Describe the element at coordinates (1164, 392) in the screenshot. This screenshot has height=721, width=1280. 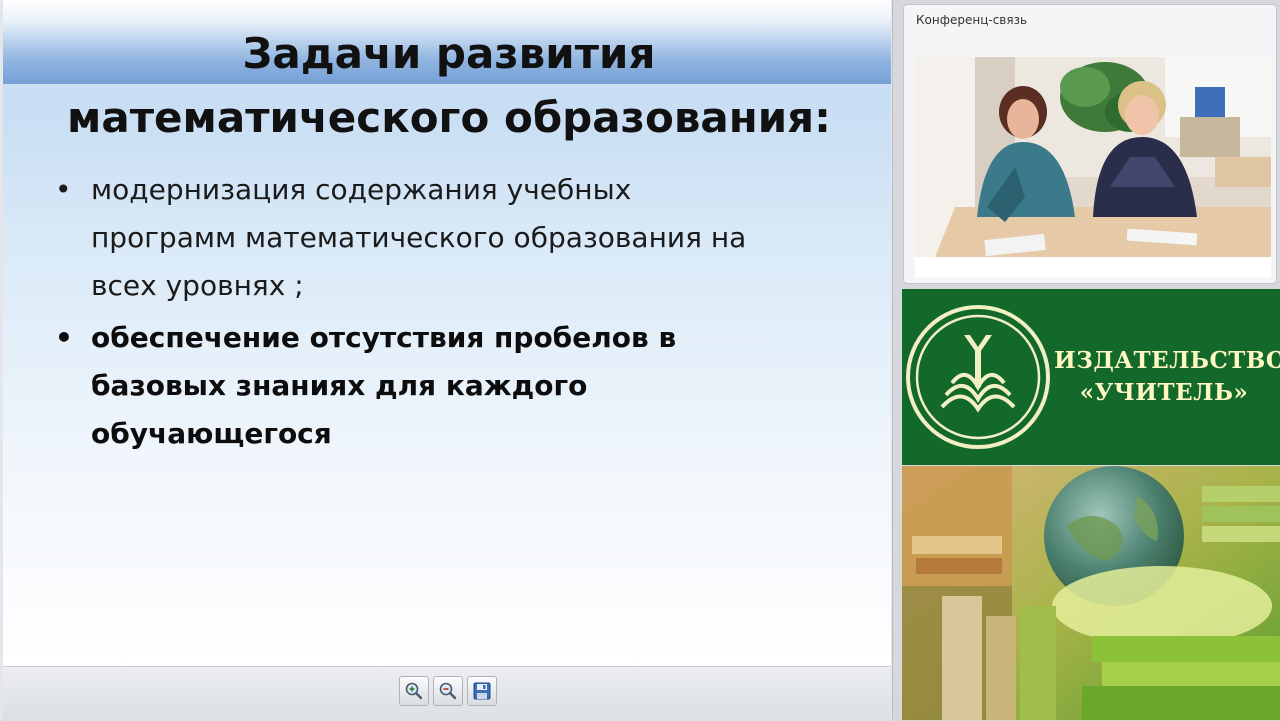
I see `publisher-name-line-2: «УЧИТЕЛЬ»` at that location.